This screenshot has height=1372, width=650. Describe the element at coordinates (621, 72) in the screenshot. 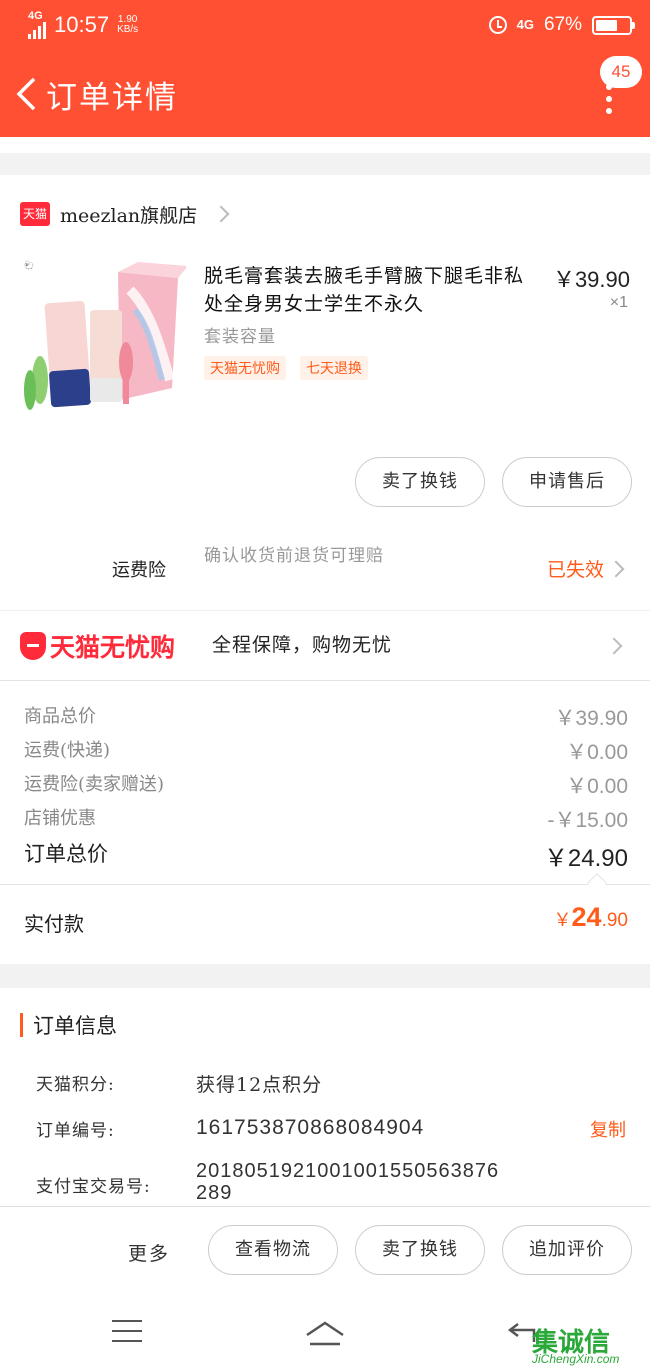

I see `message-badge: 45` at that location.